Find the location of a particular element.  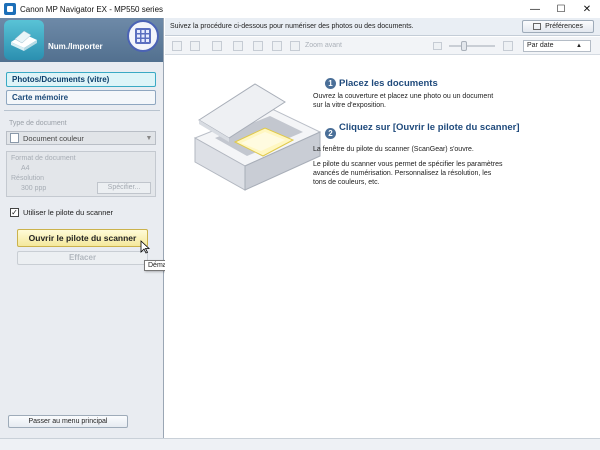

app-icon is located at coordinates (10, 9).